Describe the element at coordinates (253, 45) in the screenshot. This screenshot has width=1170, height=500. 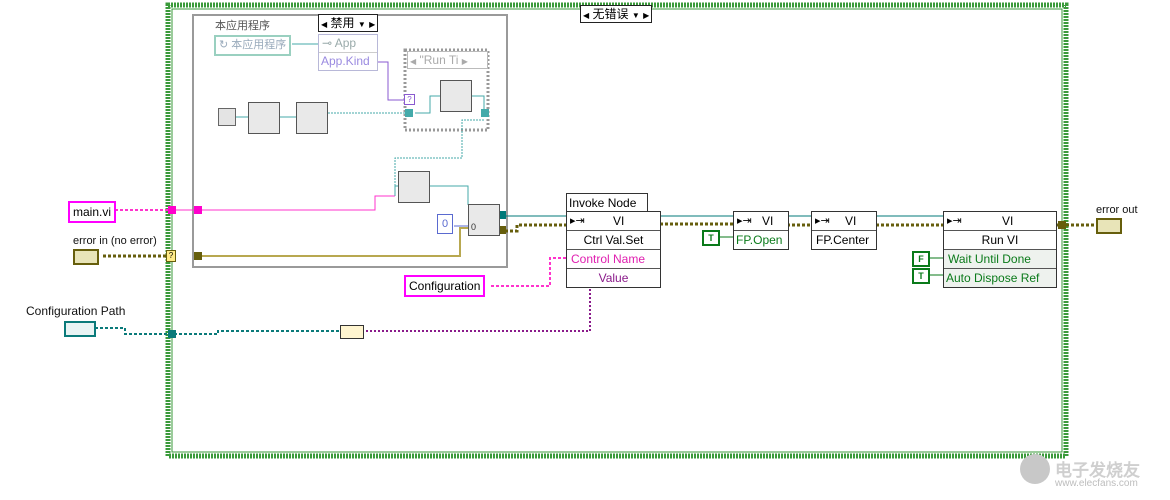
I see `app-ref-constant: ↻ 本应用程序` at that location.